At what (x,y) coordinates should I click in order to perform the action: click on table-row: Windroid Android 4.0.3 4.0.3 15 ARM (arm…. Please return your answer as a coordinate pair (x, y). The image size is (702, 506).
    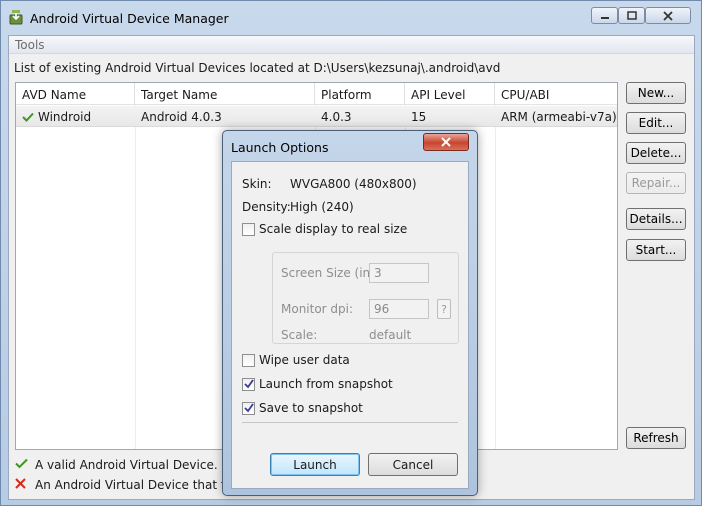
    Looking at the image, I should click on (316, 116).